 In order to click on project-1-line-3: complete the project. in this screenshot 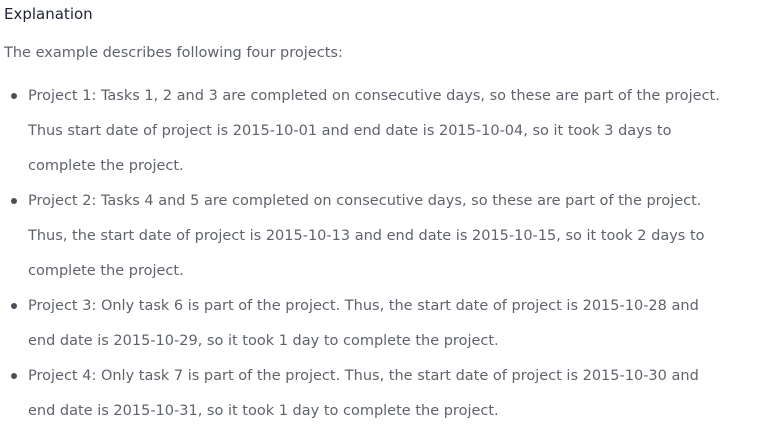, I will do `click(106, 166)`.